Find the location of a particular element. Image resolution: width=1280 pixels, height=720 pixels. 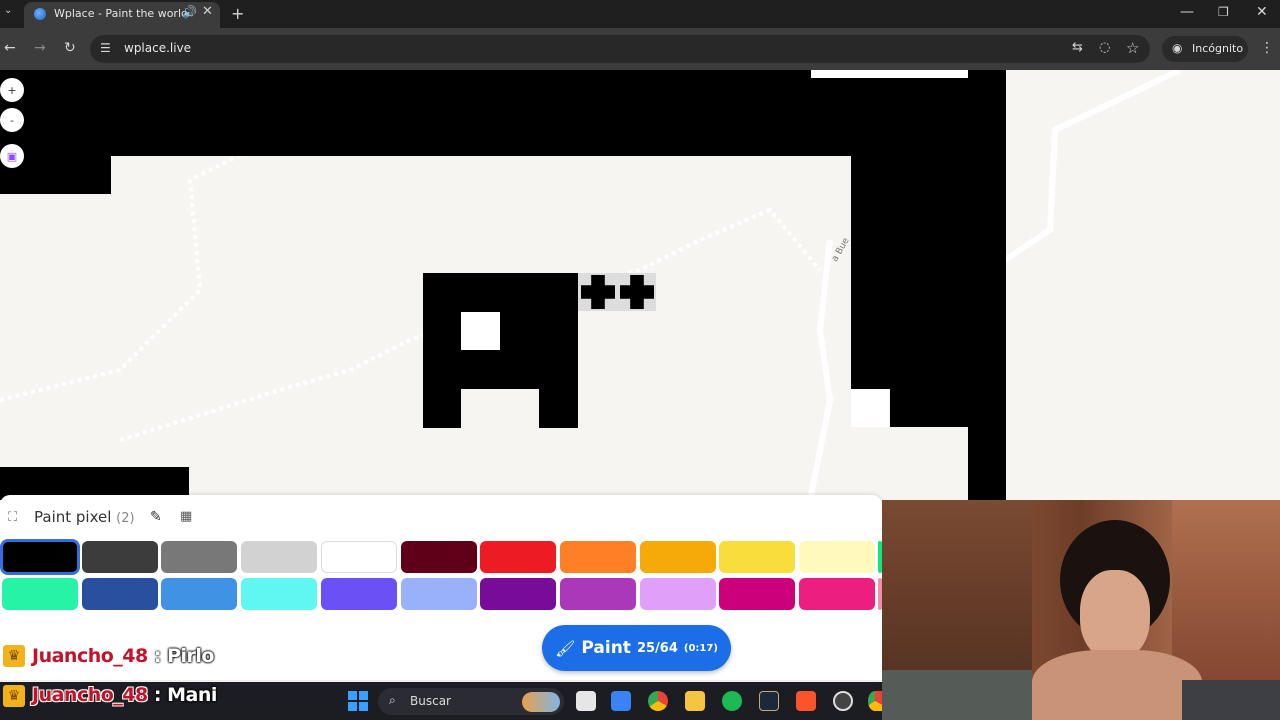

new-tab-icon: + is located at coordinates (237, 13).